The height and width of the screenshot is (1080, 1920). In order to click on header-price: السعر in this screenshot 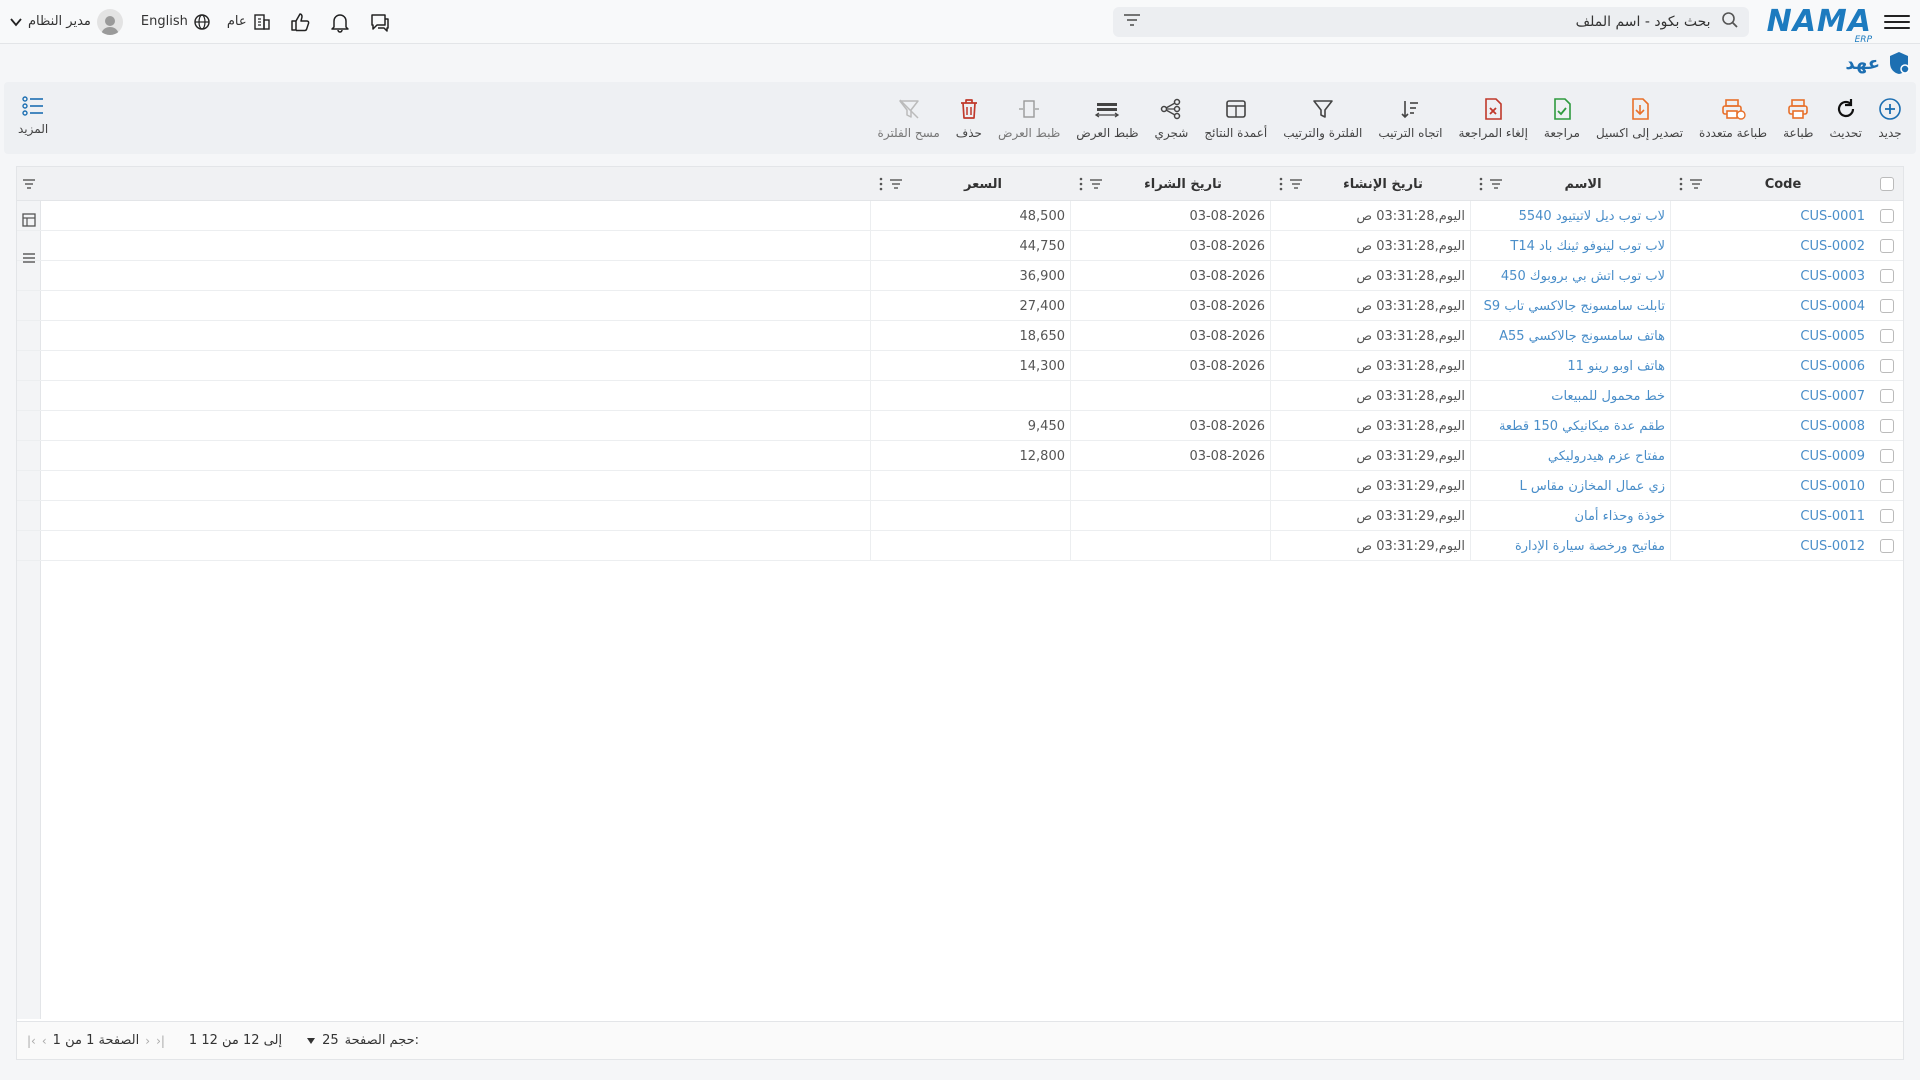, I will do `click(971, 184)`.